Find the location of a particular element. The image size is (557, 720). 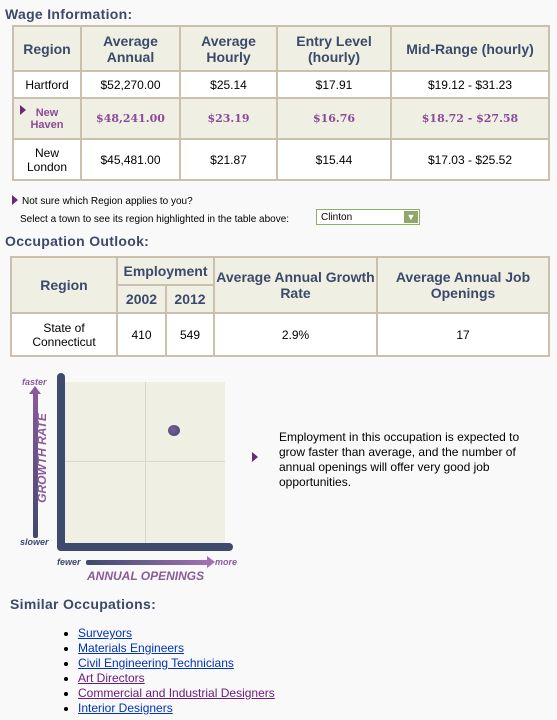

region-label: New Haven is located at coordinates (47, 118).